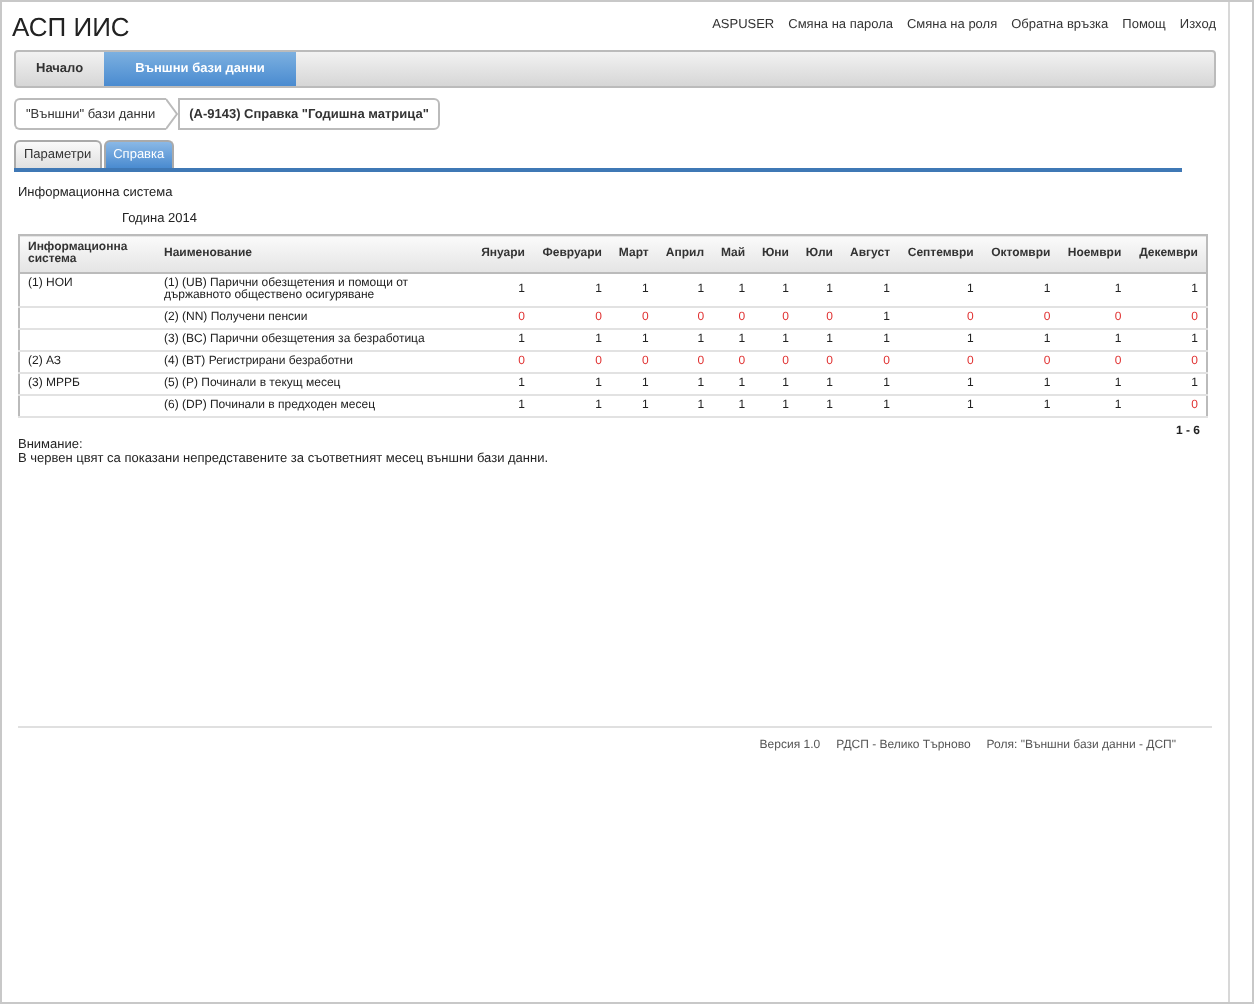 The width and height of the screenshot is (1254, 1004). What do you see at coordinates (71, 28) in the screenshot?
I see `app-title: АСП ИИС` at bounding box center [71, 28].